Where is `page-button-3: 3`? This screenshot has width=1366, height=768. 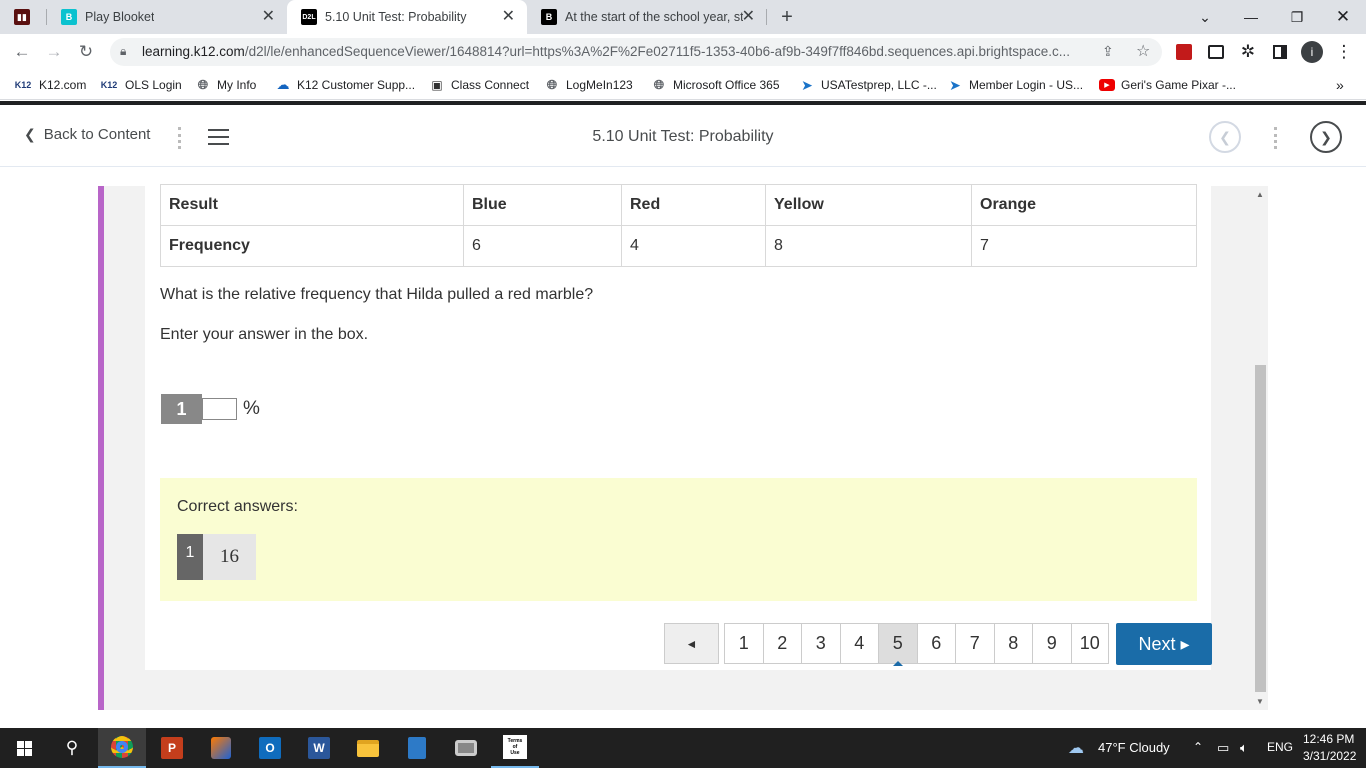 page-button-3: 3 is located at coordinates (820, 643).